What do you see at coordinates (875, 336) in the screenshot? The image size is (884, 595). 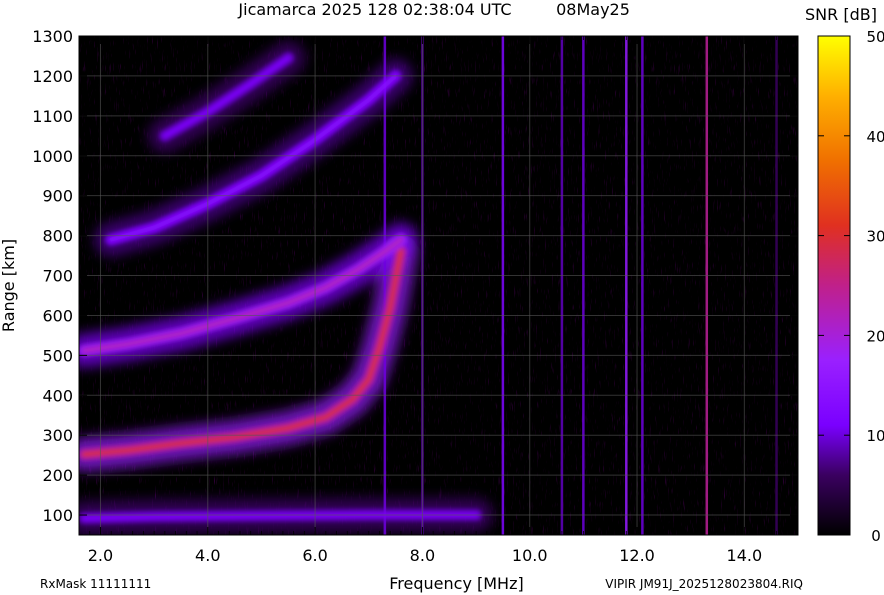 I see `colorbar-tick-label: 20` at bounding box center [875, 336].